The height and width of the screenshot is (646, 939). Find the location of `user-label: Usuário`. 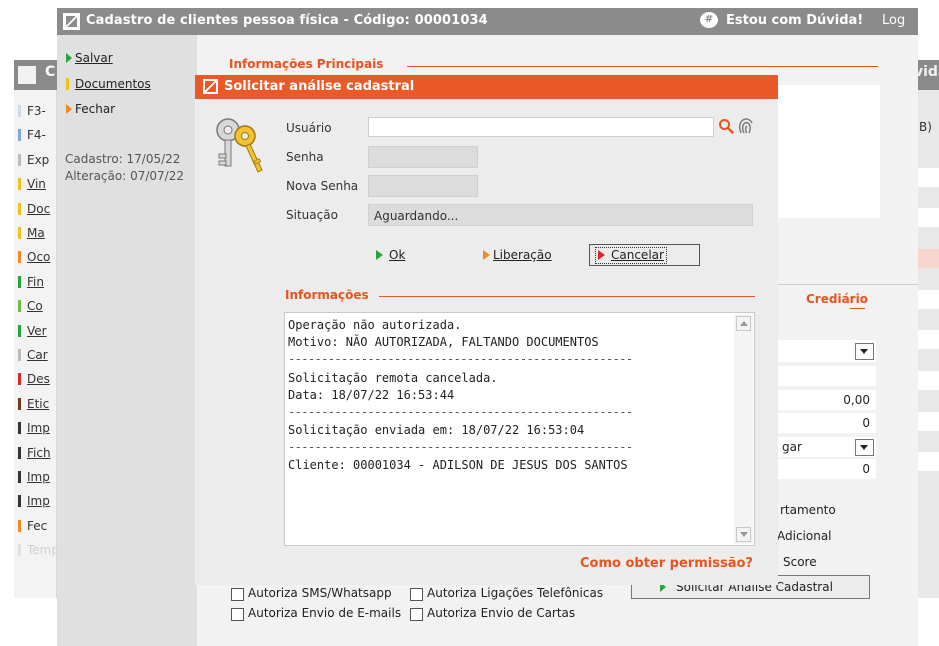

user-label: Usuário is located at coordinates (309, 128).